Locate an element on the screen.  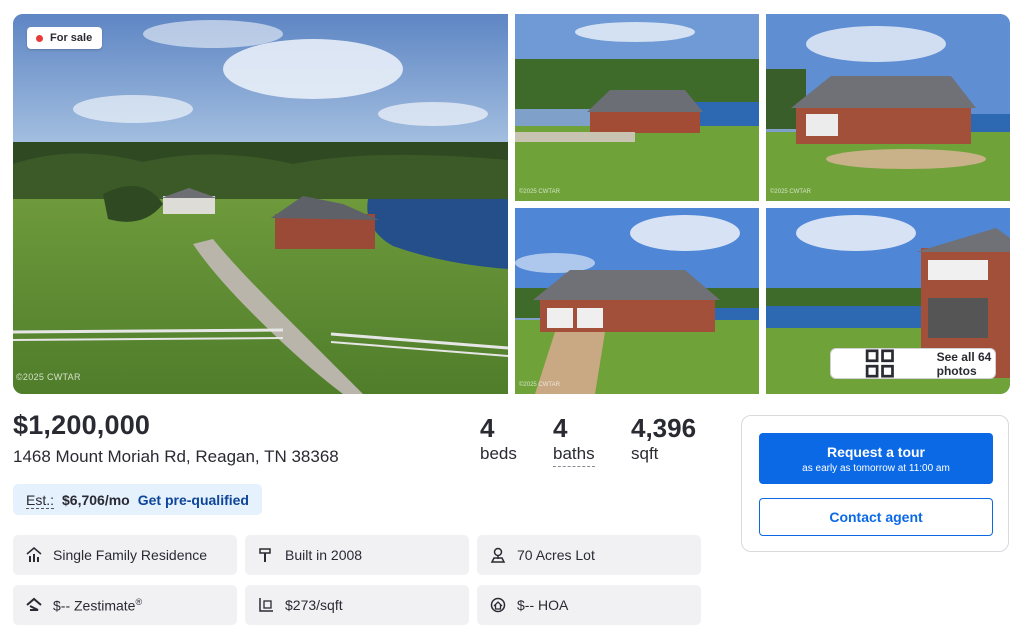
get-prequalified-link: Get pre-qualified is located at coordinates (193, 500).